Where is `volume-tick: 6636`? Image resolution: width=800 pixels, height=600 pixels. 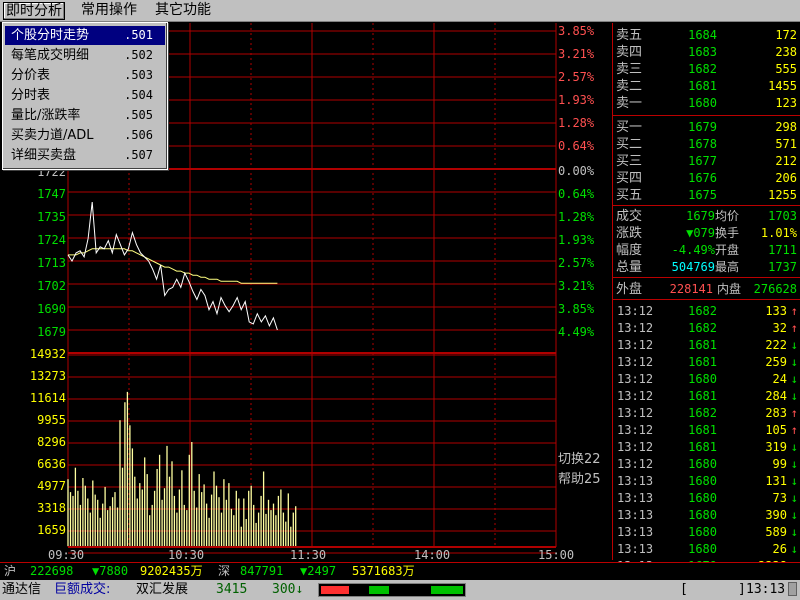 volume-tick: 6636 is located at coordinates (51, 464).